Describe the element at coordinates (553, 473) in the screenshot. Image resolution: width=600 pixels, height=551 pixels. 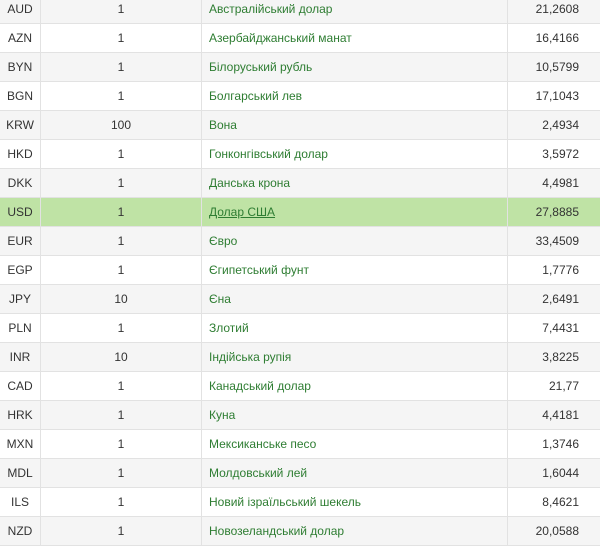
I see `exchange-rate: 1,6044` at that location.